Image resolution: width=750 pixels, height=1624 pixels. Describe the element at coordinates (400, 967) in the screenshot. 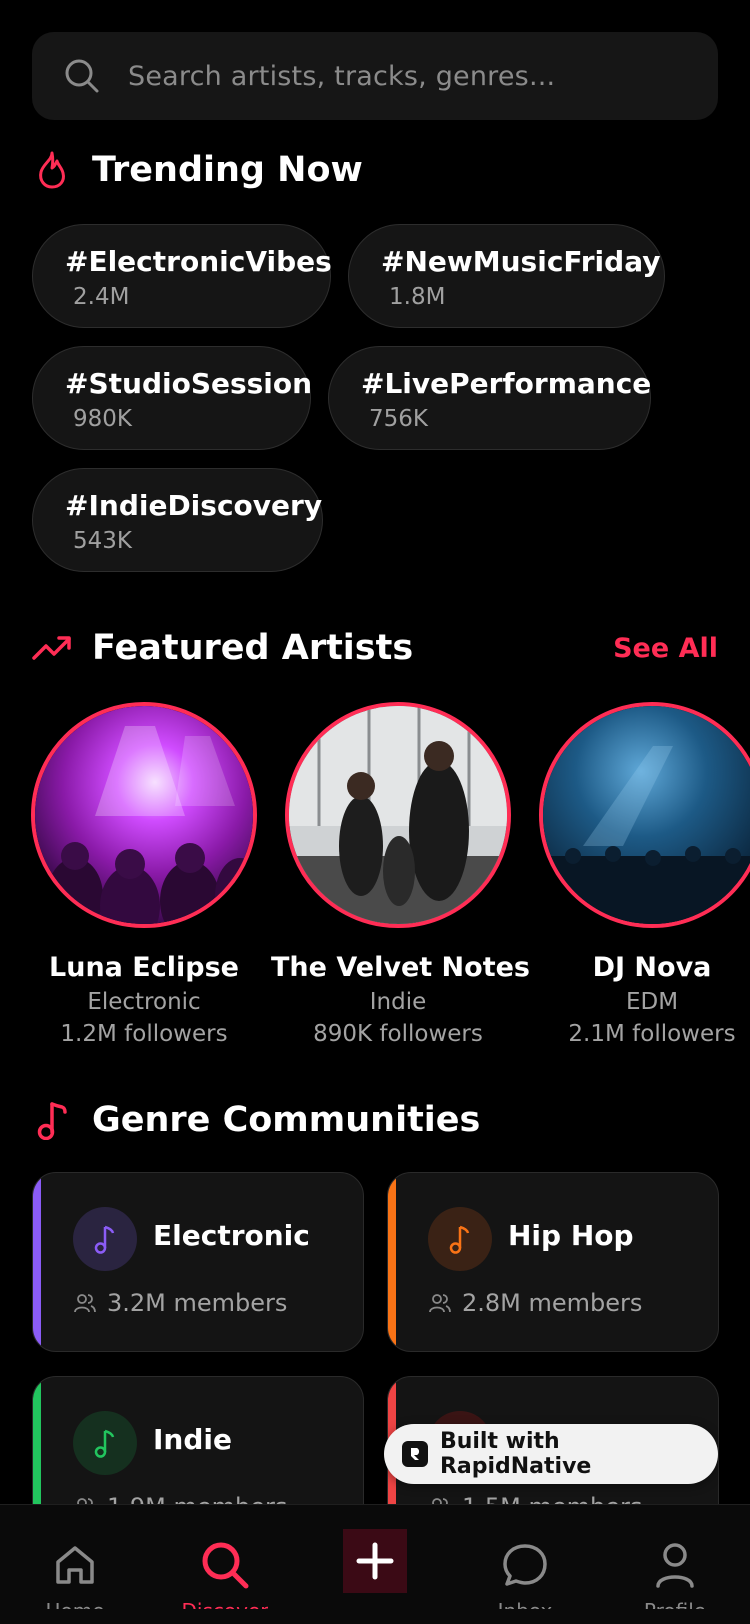

I see `artist-name: The Velvet Notes` at that location.